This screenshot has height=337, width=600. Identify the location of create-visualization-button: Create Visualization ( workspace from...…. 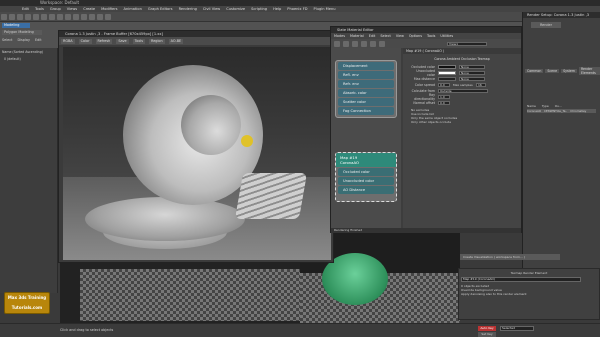
(510, 257).